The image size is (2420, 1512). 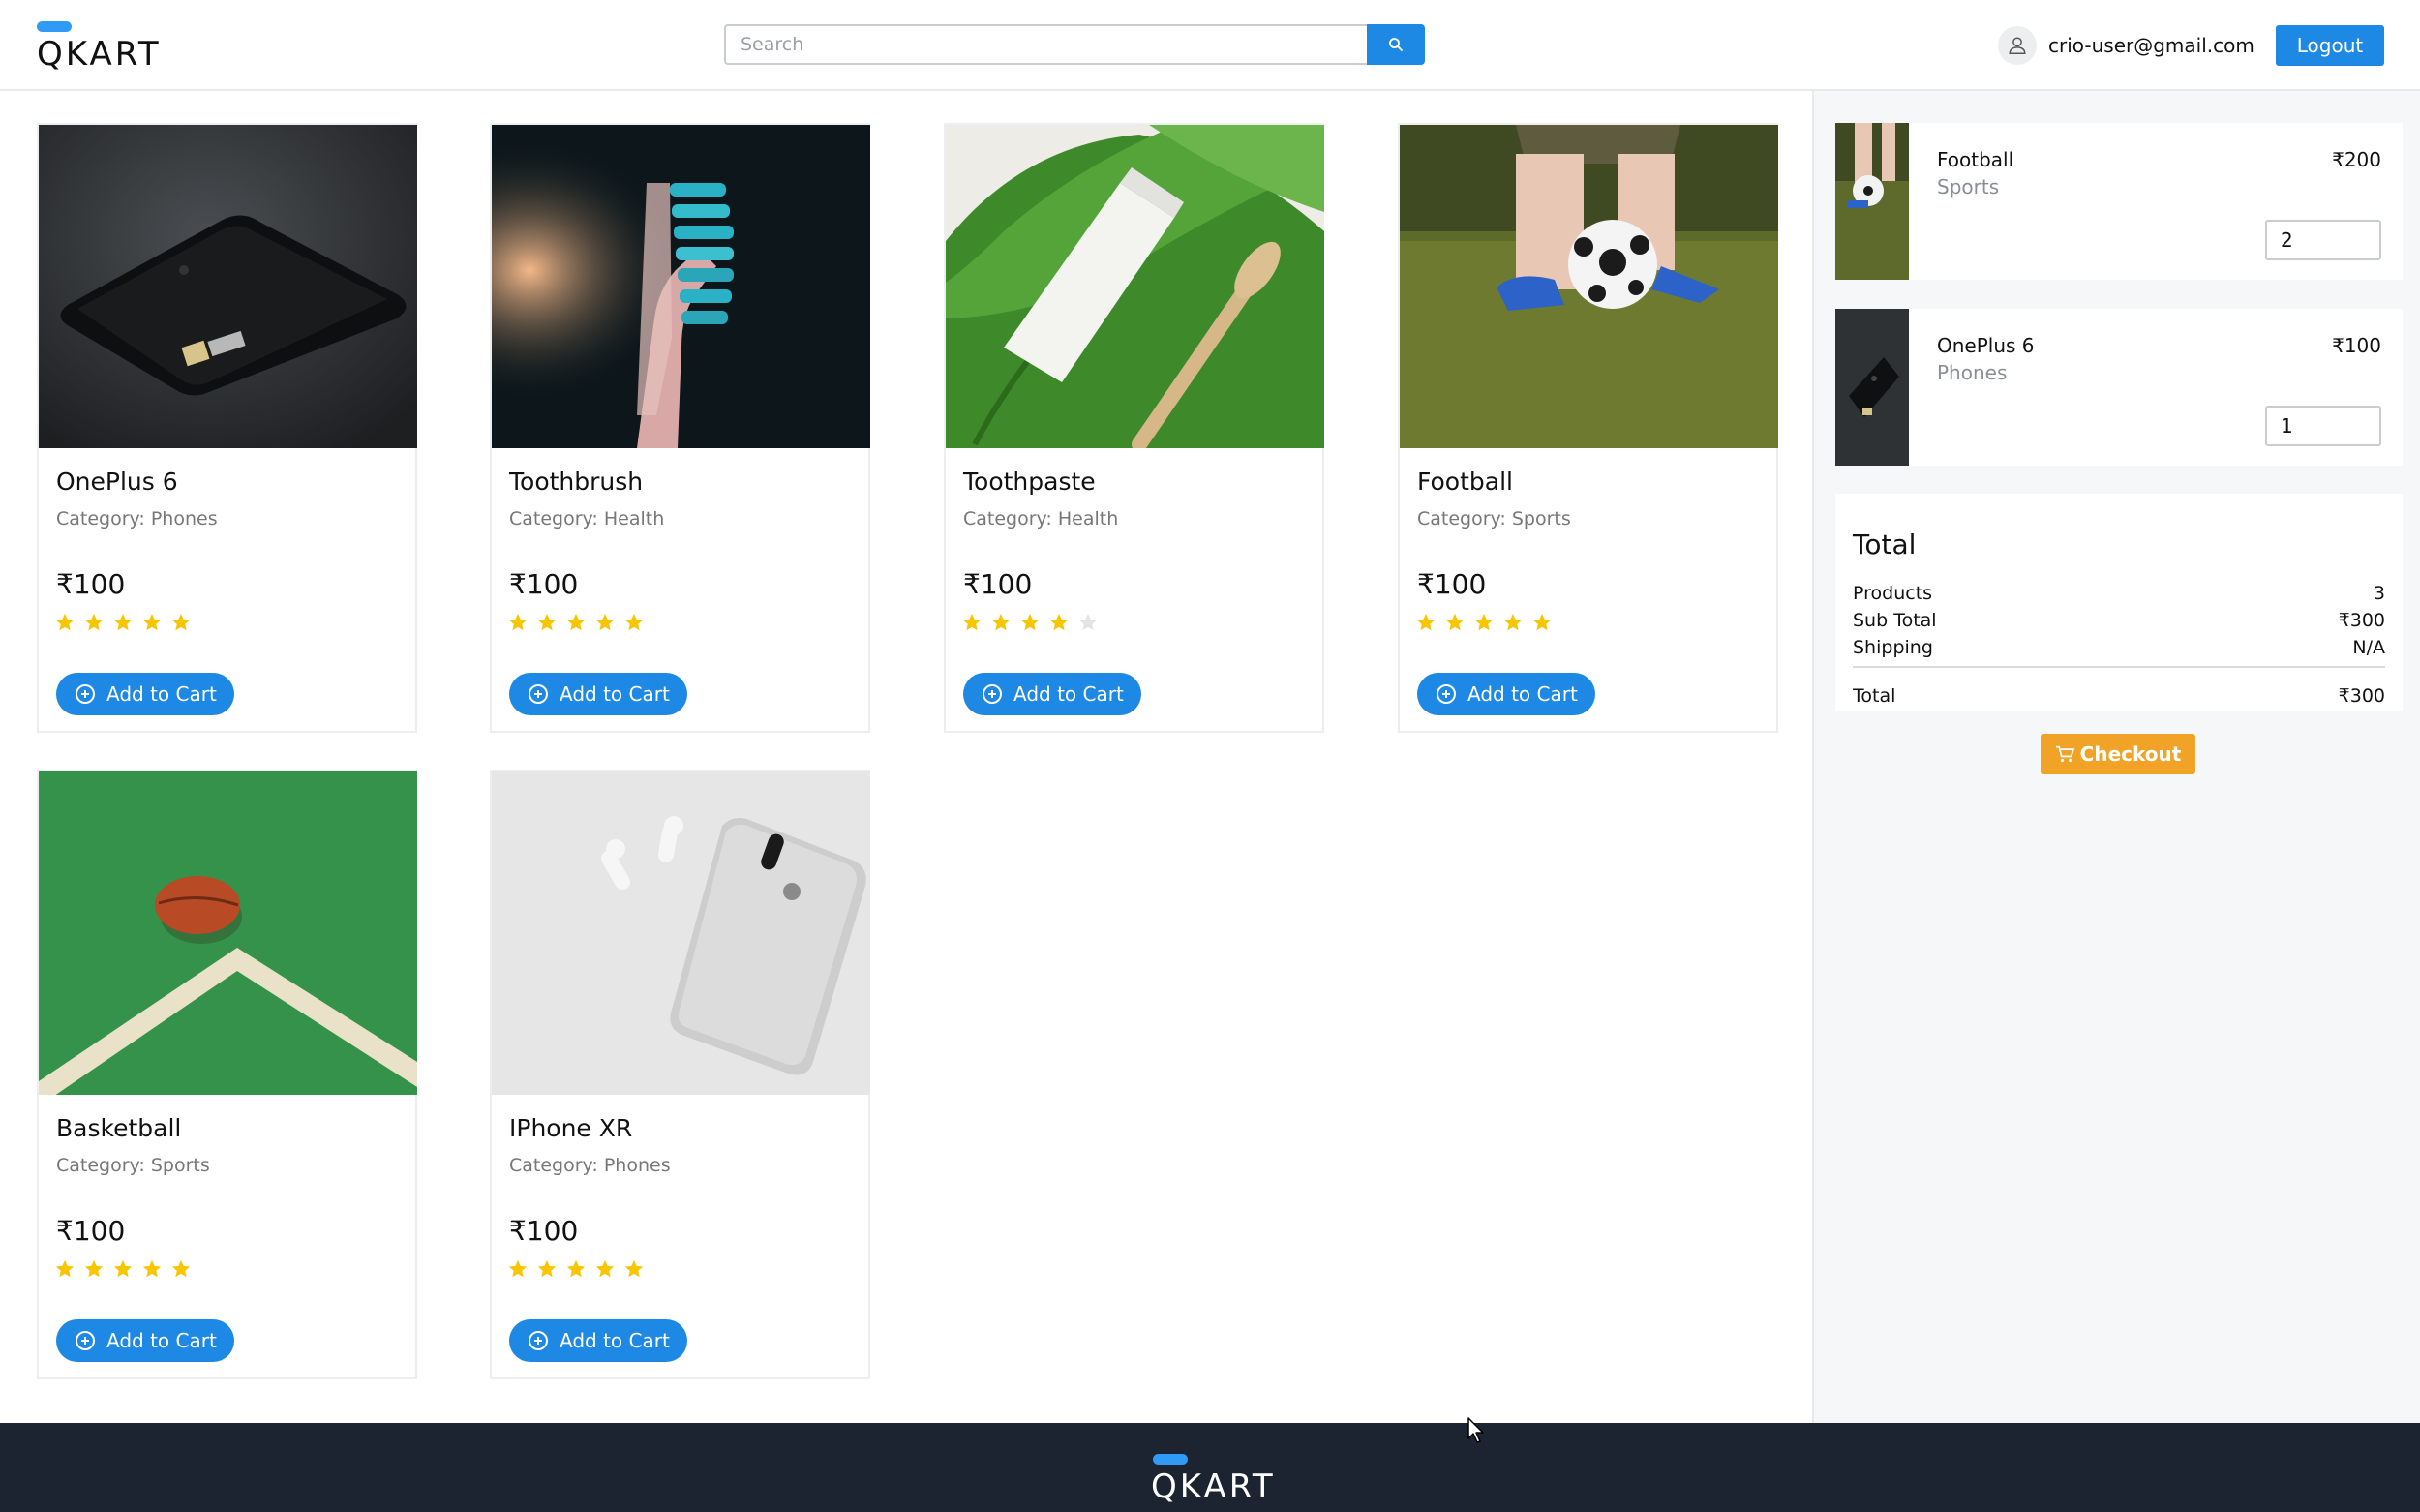 What do you see at coordinates (1475, 1430) in the screenshot?
I see `mouse-cursor-icon` at bounding box center [1475, 1430].